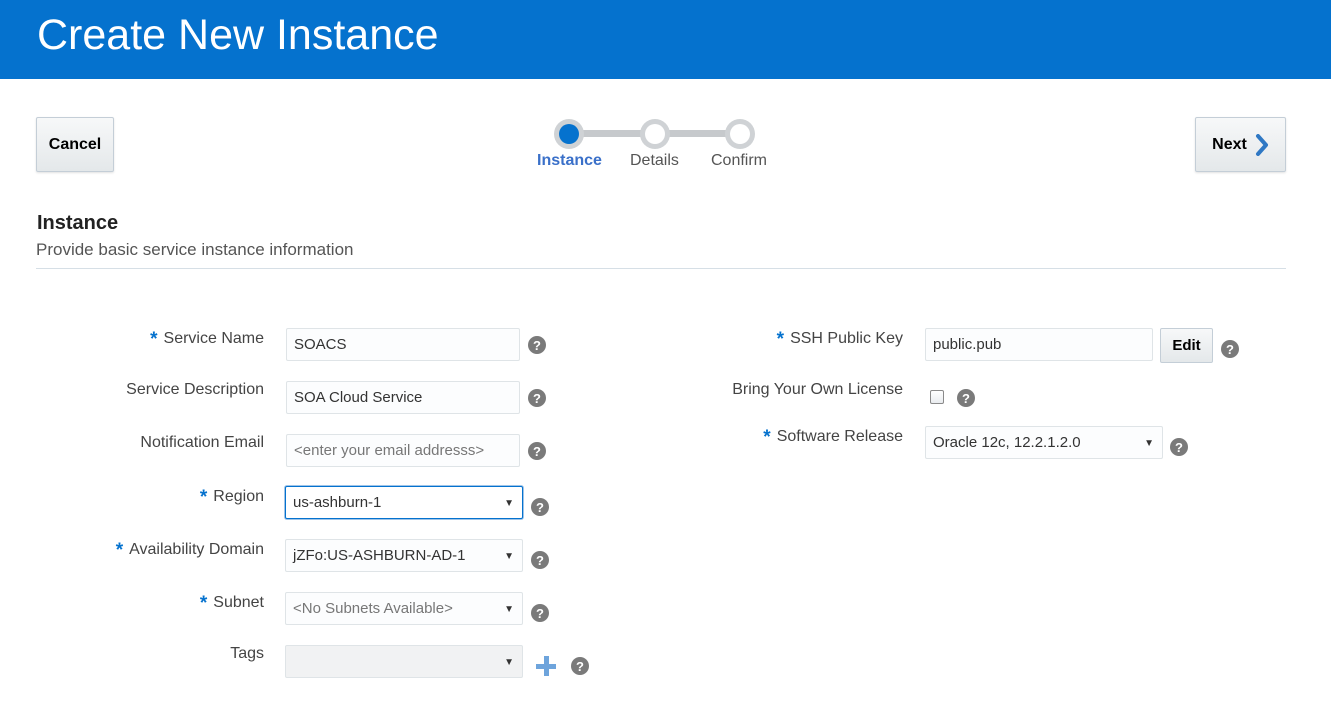 This screenshot has height=714, width=1331. Describe the element at coordinates (373, 608) in the screenshot. I see `subnet-select-value: <No Subnets Available>` at that location.